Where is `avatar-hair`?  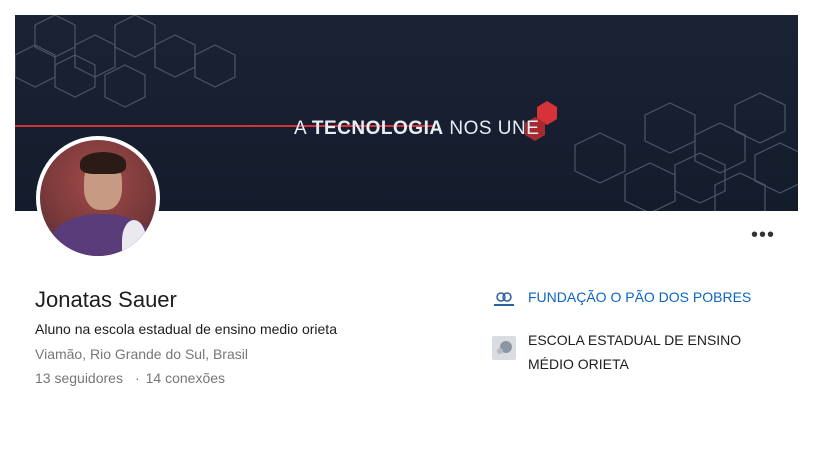 avatar-hair is located at coordinates (103, 163).